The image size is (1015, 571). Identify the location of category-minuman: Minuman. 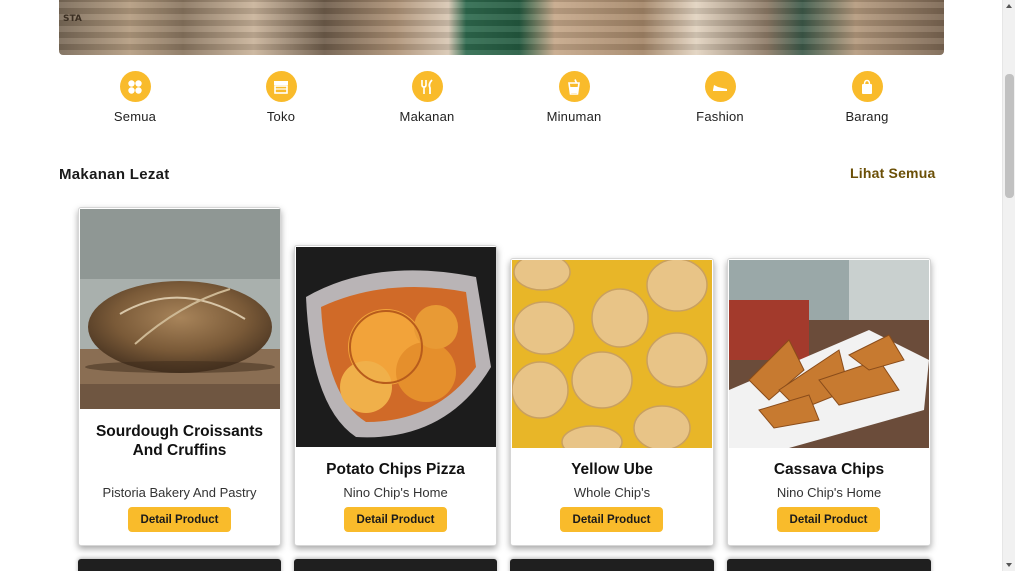
(574, 97).